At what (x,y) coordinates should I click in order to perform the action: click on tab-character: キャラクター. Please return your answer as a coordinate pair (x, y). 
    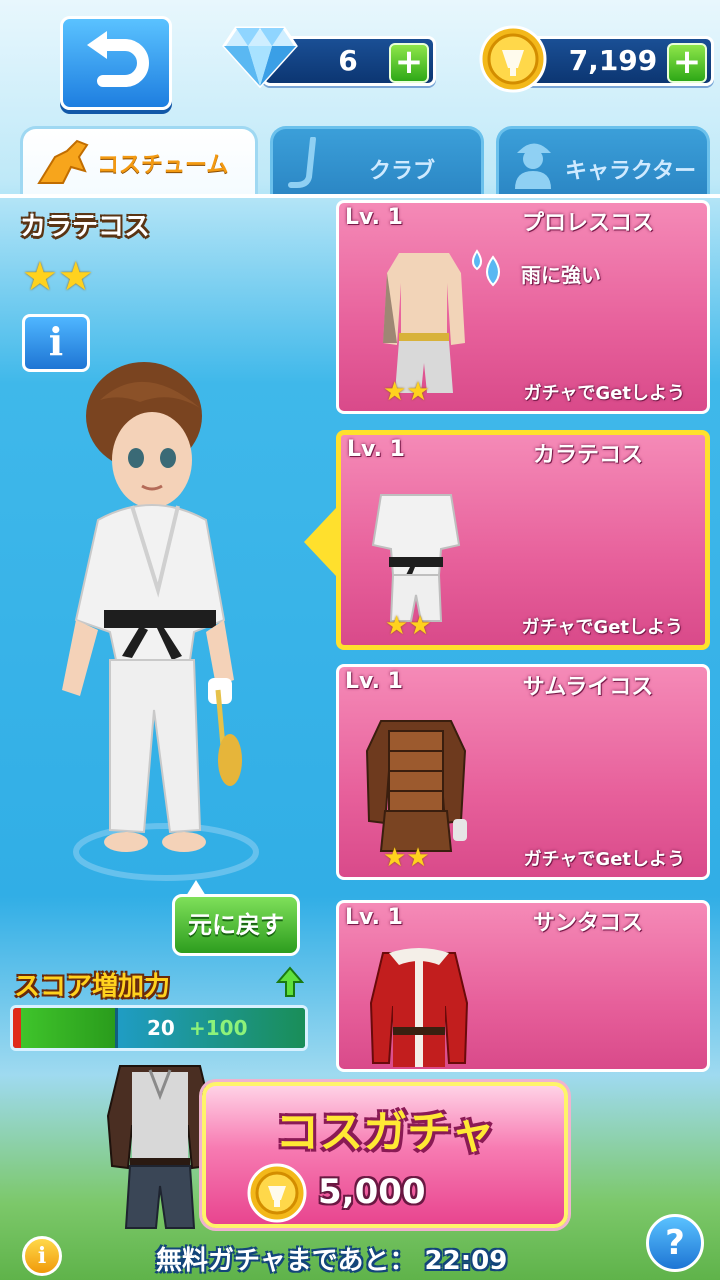
    Looking at the image, I should click on (603, 161).